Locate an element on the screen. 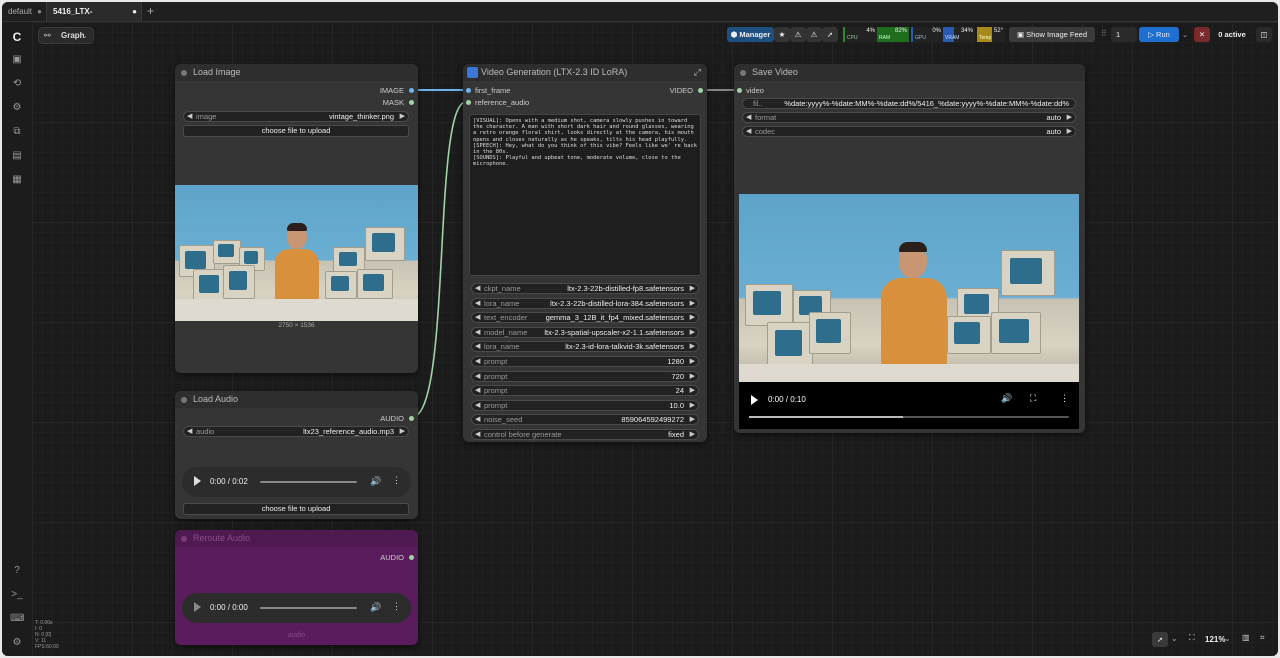 The image size is (1280, 658). node-header: Load Image is located at coordinates (296, 72).